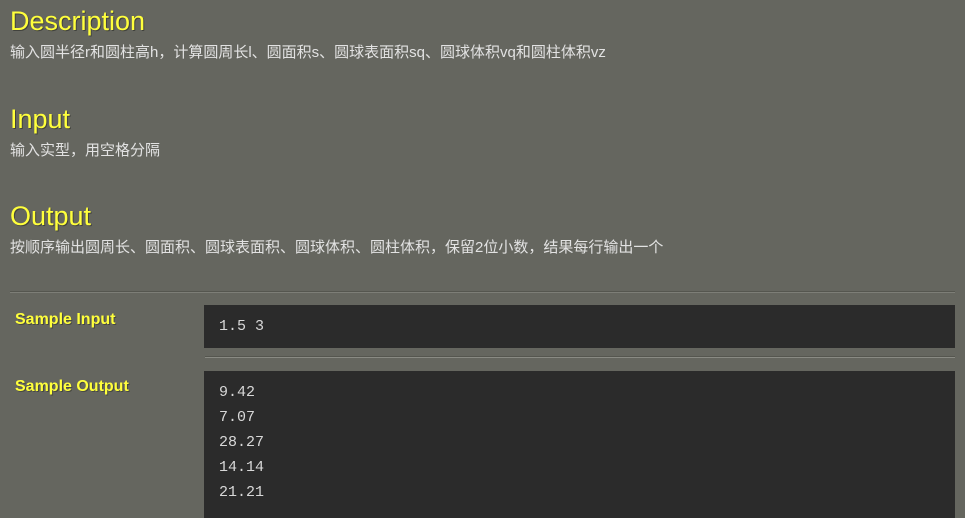  I want to click on sample-input-label: Sample Input, so click(65, 319).